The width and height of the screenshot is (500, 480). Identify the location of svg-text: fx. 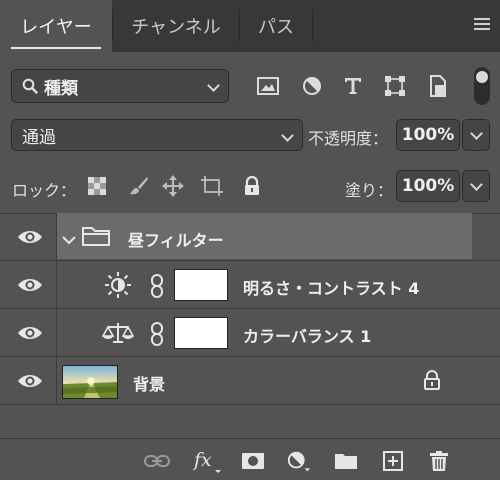
(202, 460).